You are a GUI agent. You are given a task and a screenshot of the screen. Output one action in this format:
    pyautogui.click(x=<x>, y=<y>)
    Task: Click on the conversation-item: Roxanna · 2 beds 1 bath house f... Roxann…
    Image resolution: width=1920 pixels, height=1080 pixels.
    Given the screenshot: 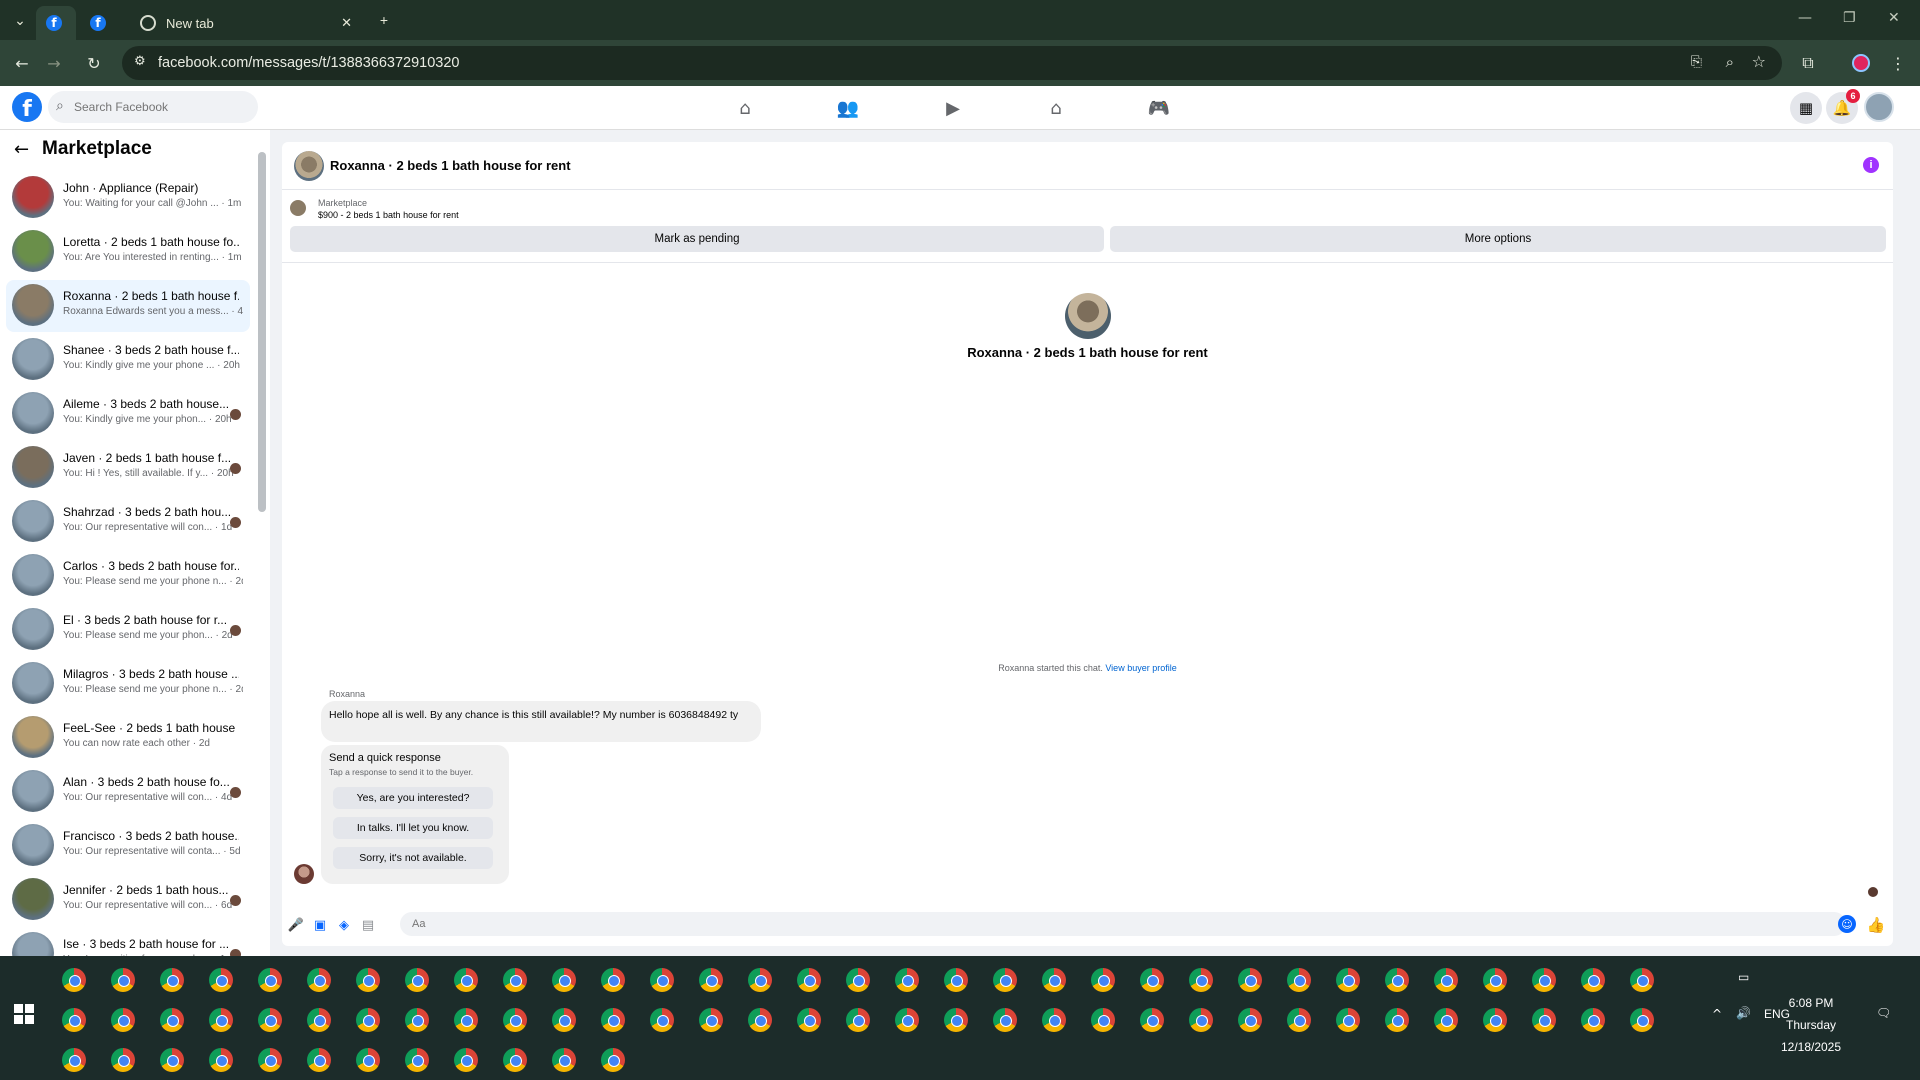 What is the action you would take?
    pyautogui.click(x=128, y=306)
    